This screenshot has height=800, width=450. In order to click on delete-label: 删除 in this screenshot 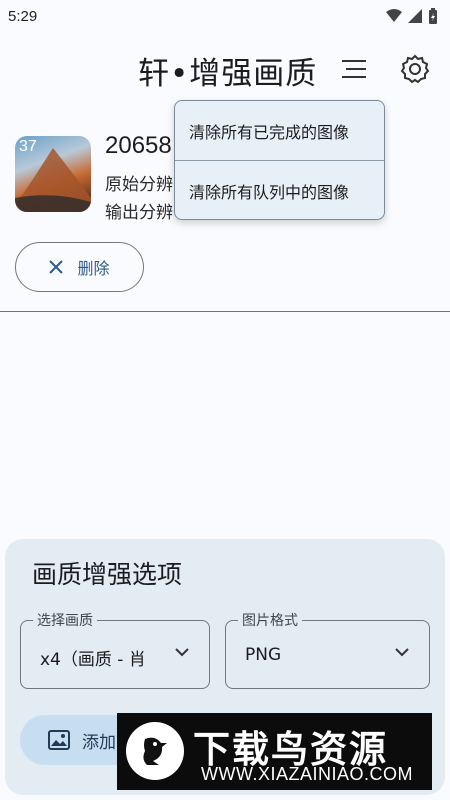, I will do `click(93, 268)`.